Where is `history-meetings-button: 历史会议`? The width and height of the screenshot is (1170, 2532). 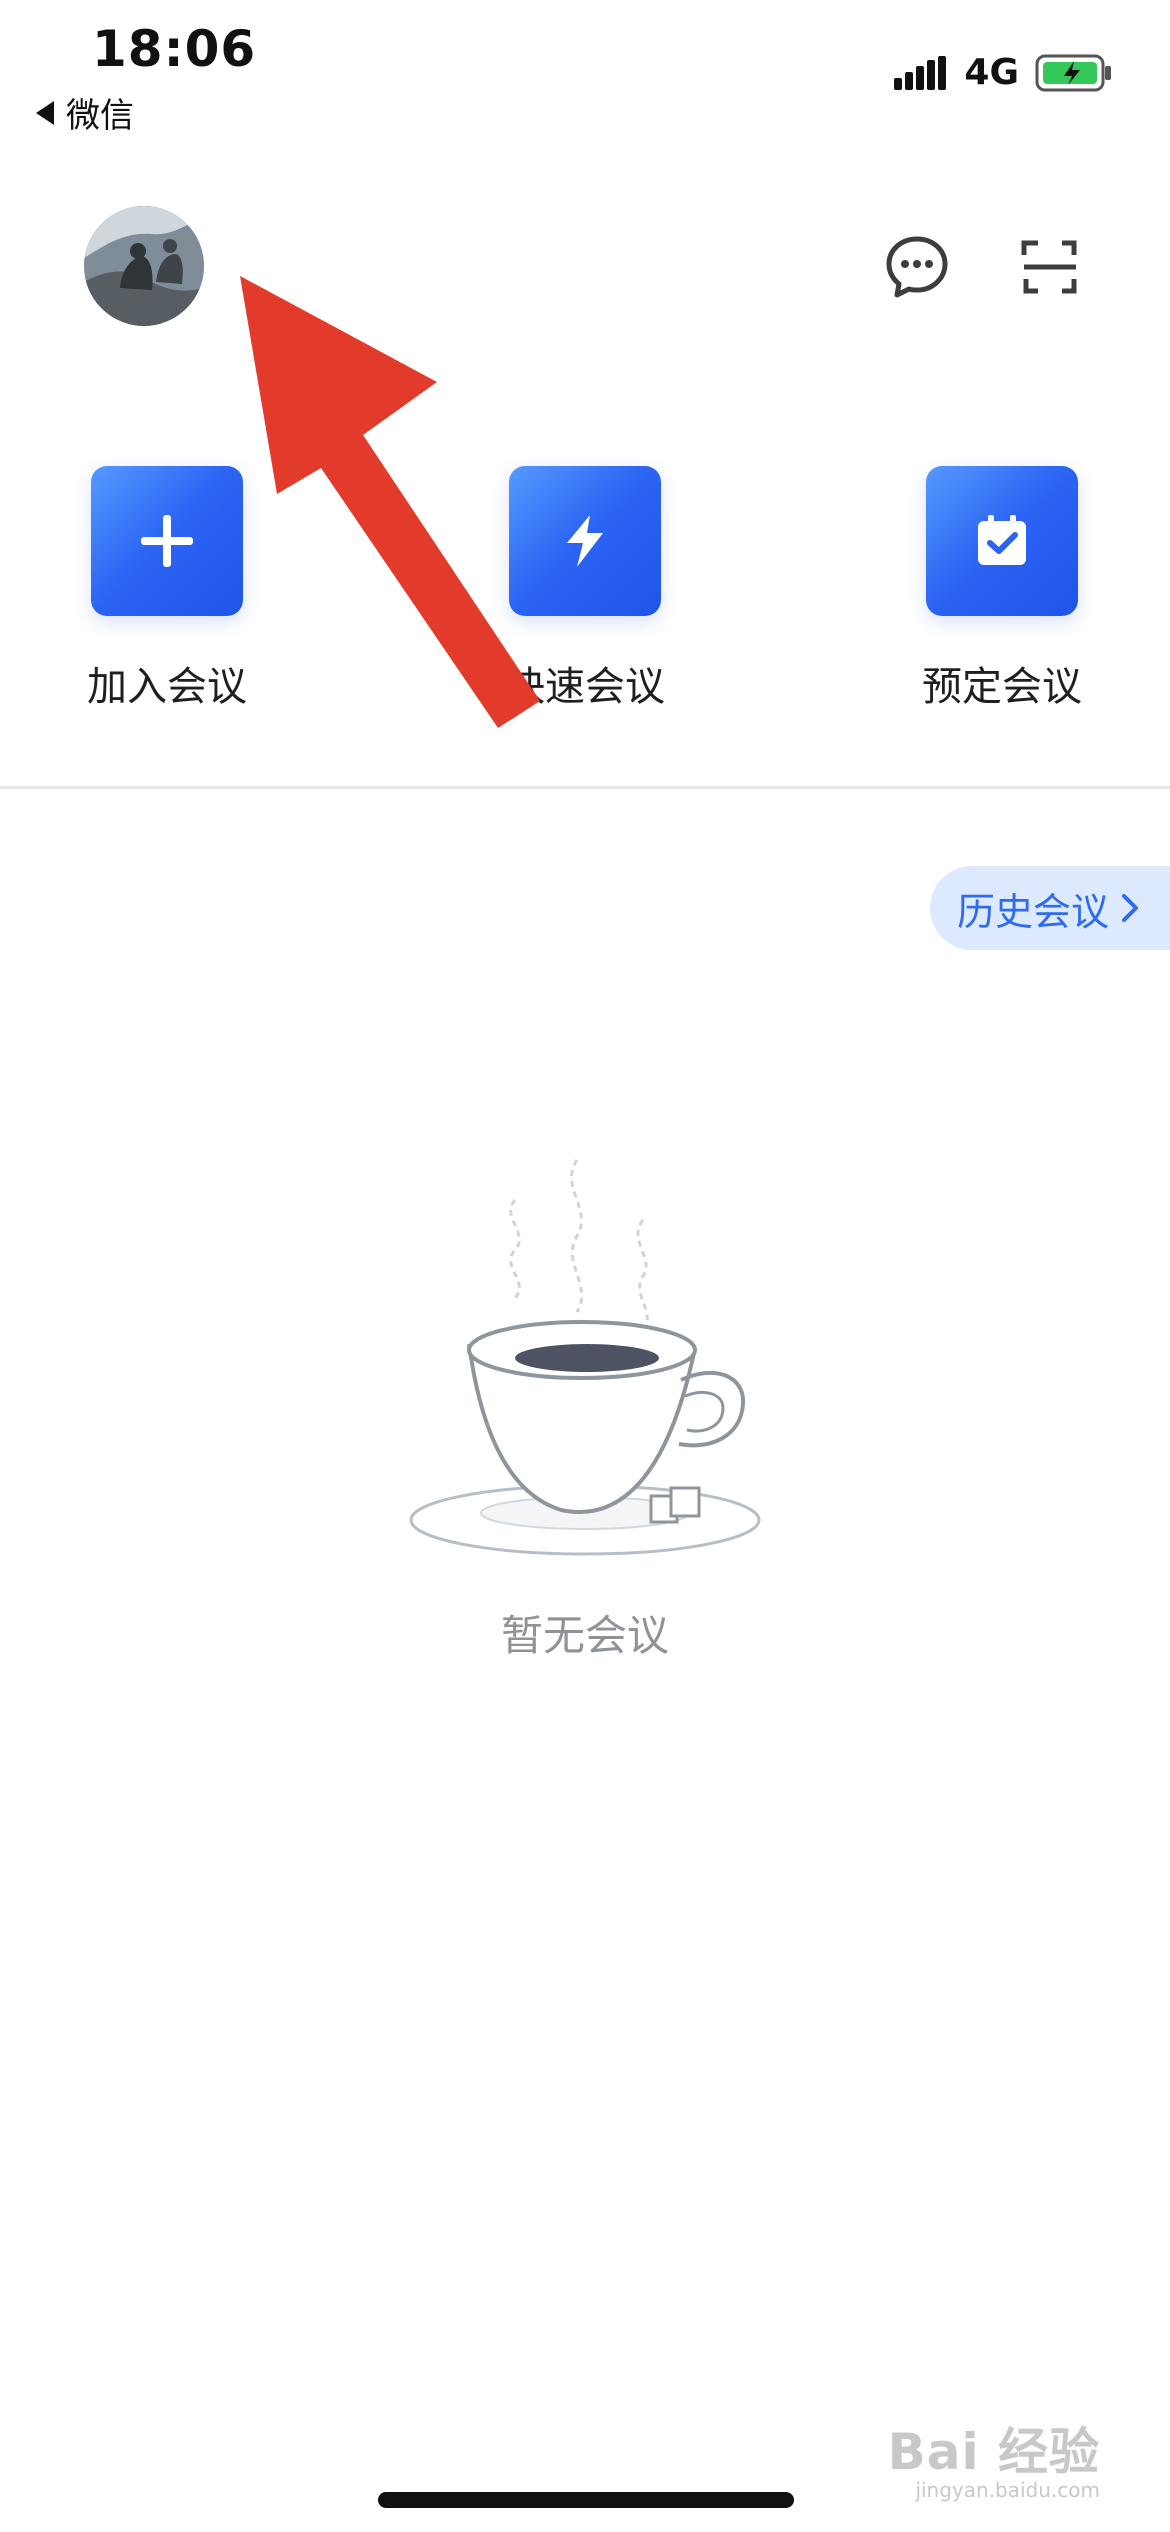
history-meetings-button: 历史会议 is located at coordinates (1050, 908).